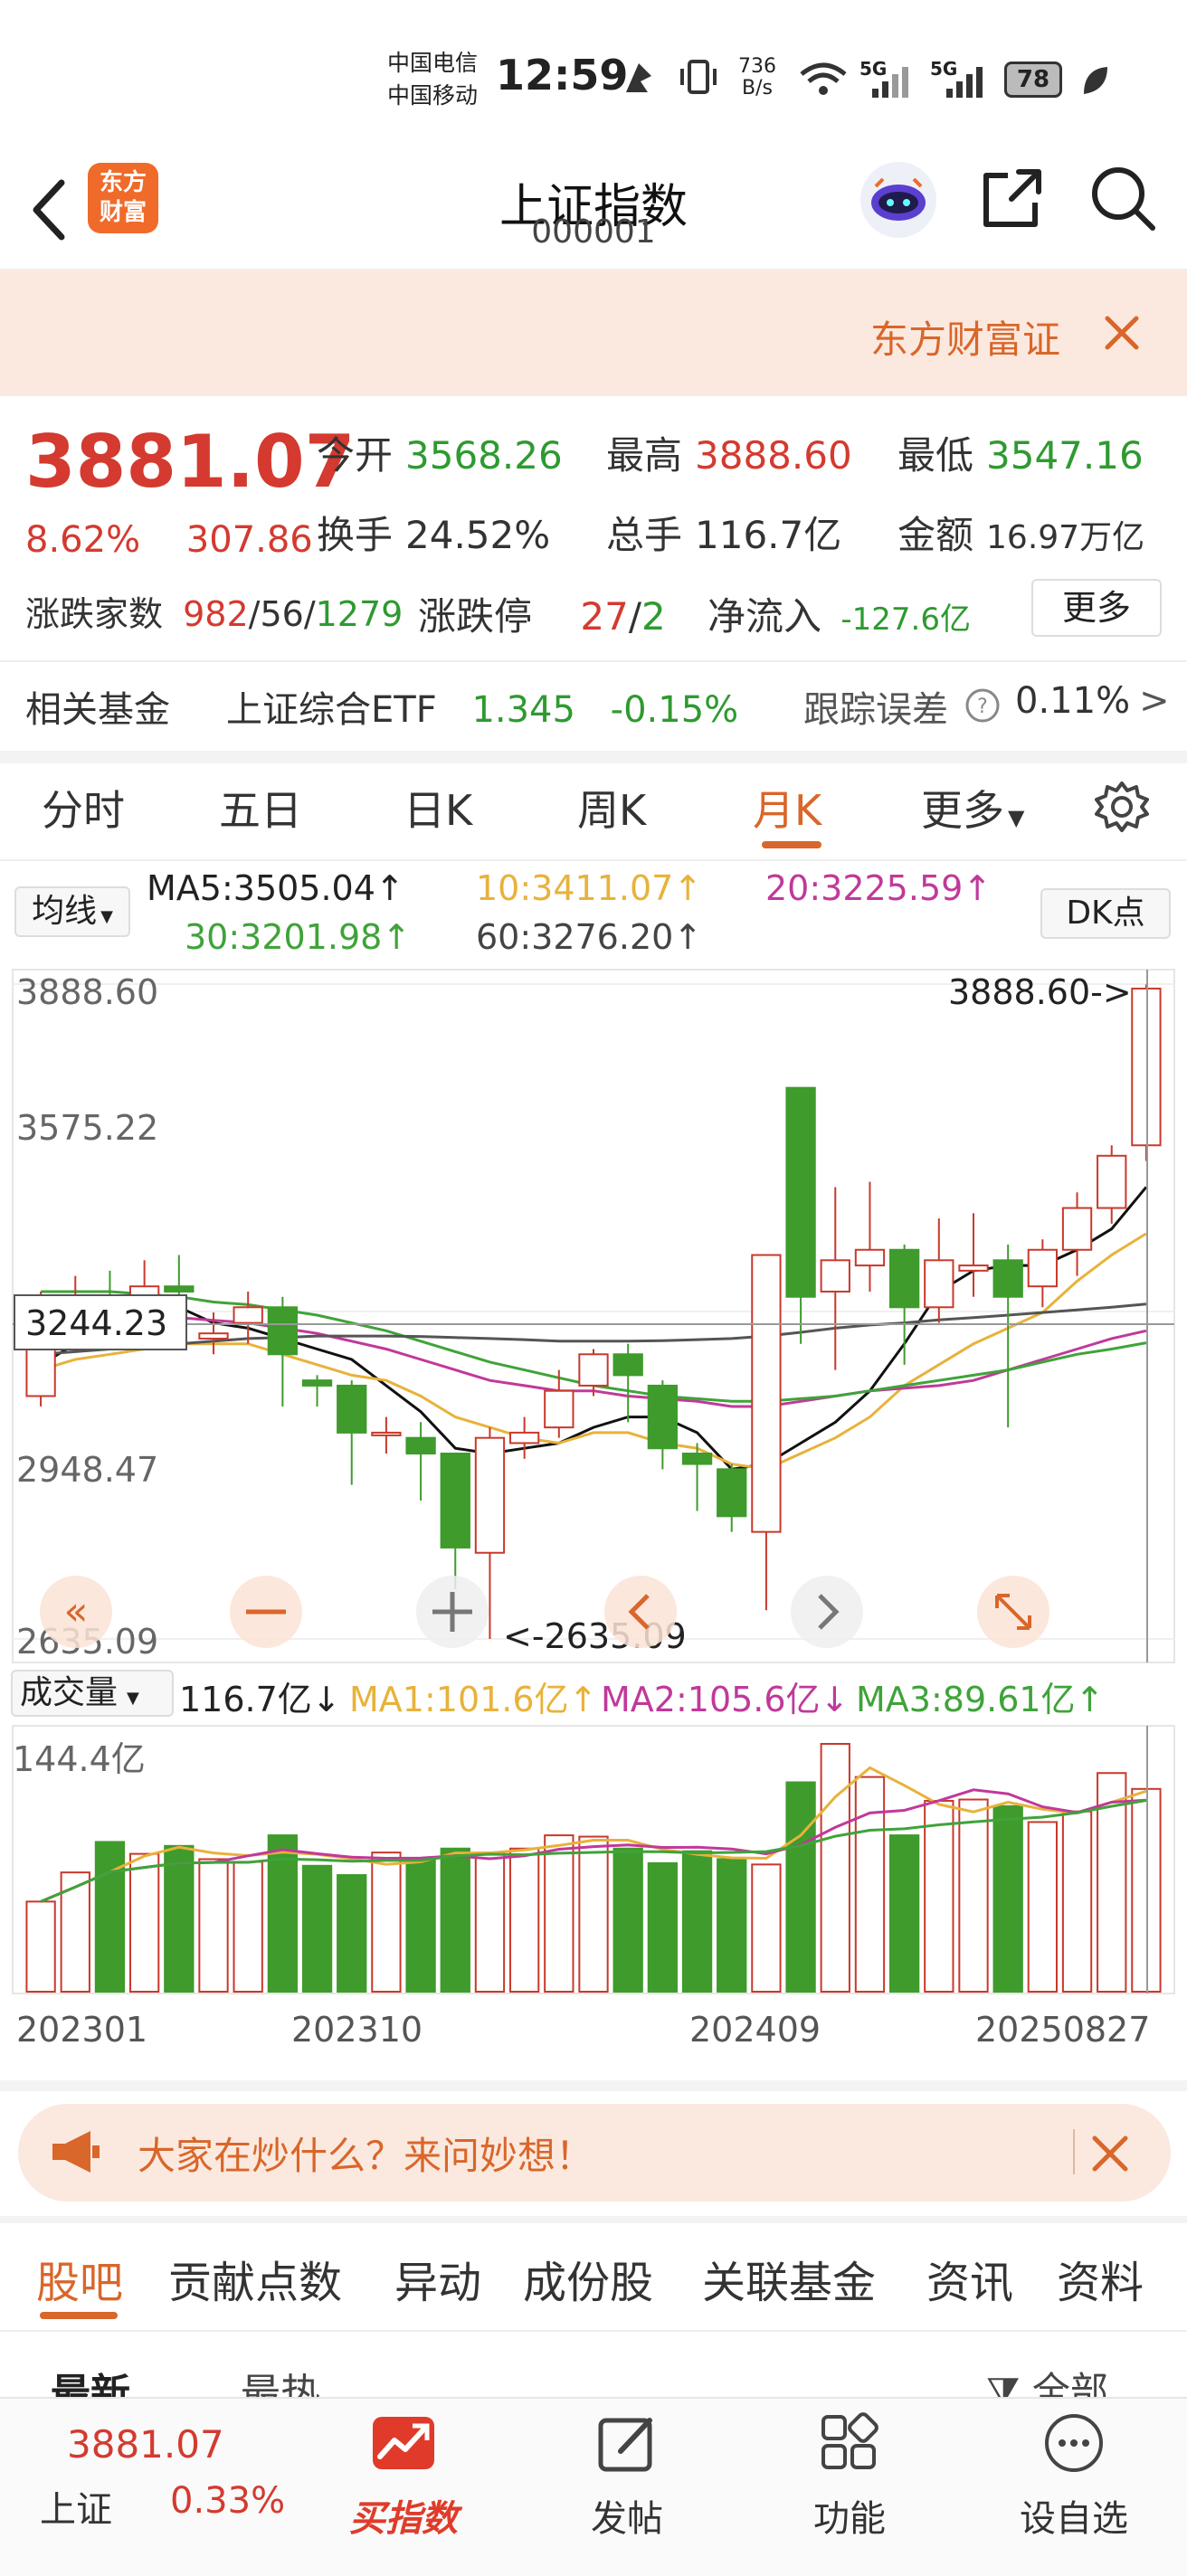 The height and width of the screenshot is (2576, 1187). Describe the element at coordinates (823, 78) in the screenshot. I see `wifi-icon` at that location.